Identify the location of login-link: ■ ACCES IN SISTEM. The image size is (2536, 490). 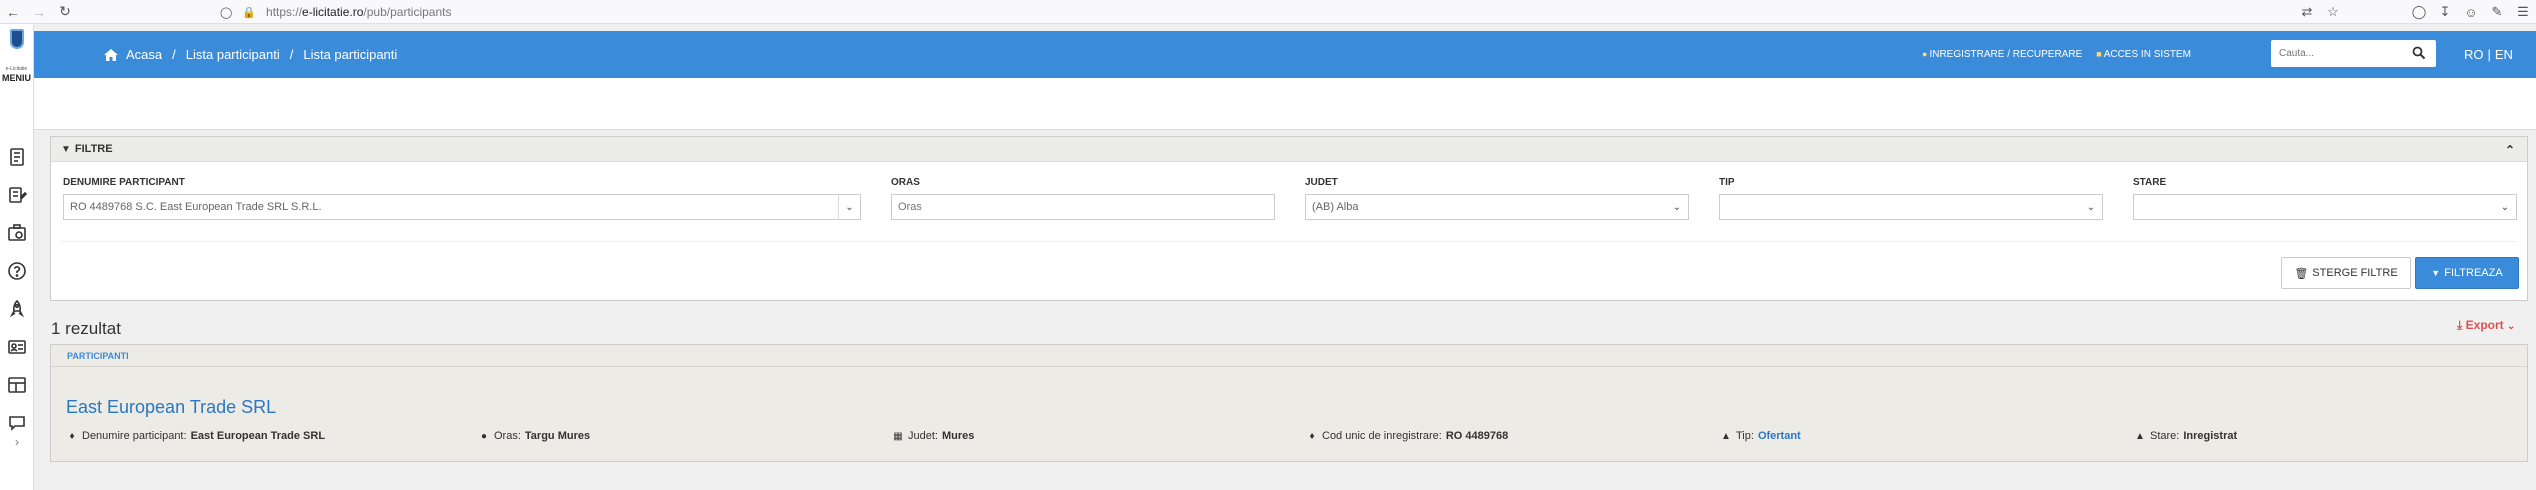
(2143, 54).